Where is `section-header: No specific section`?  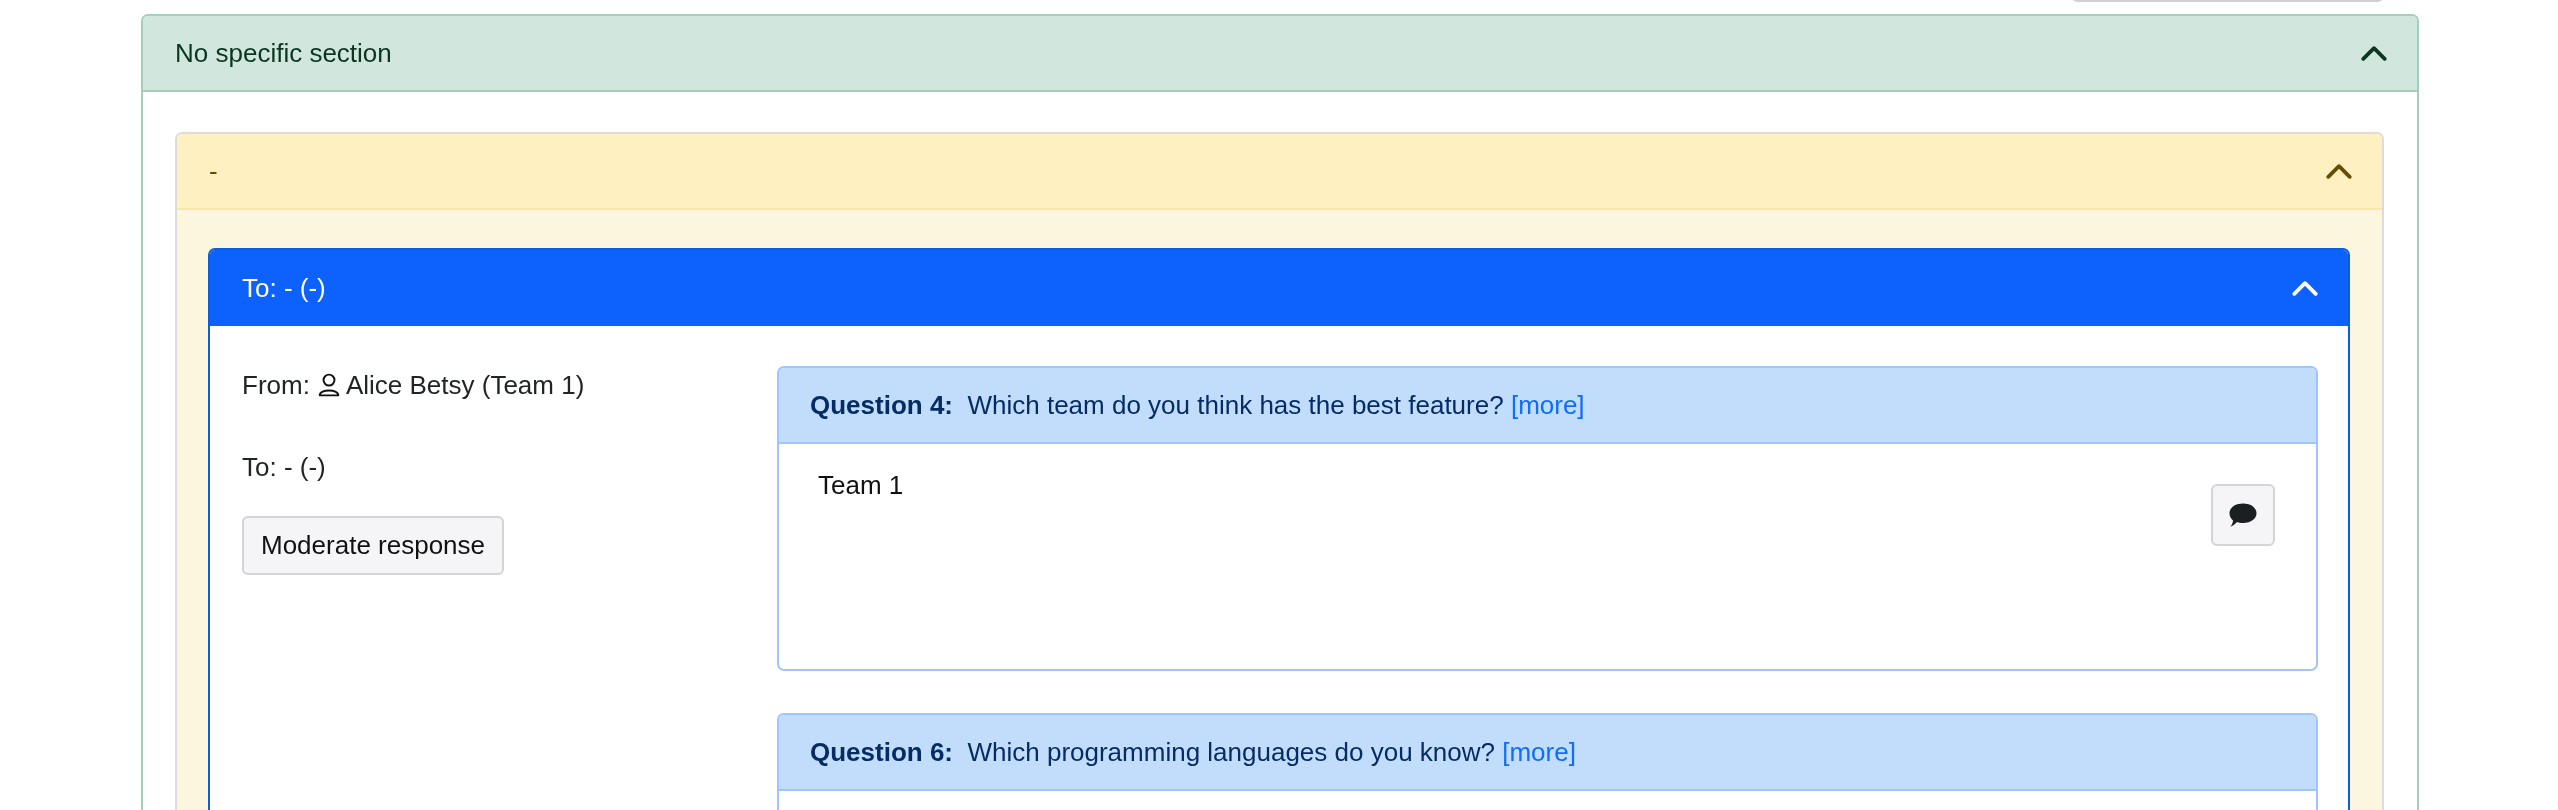
section-header: No specific section is located at coordinates (1280, 54).